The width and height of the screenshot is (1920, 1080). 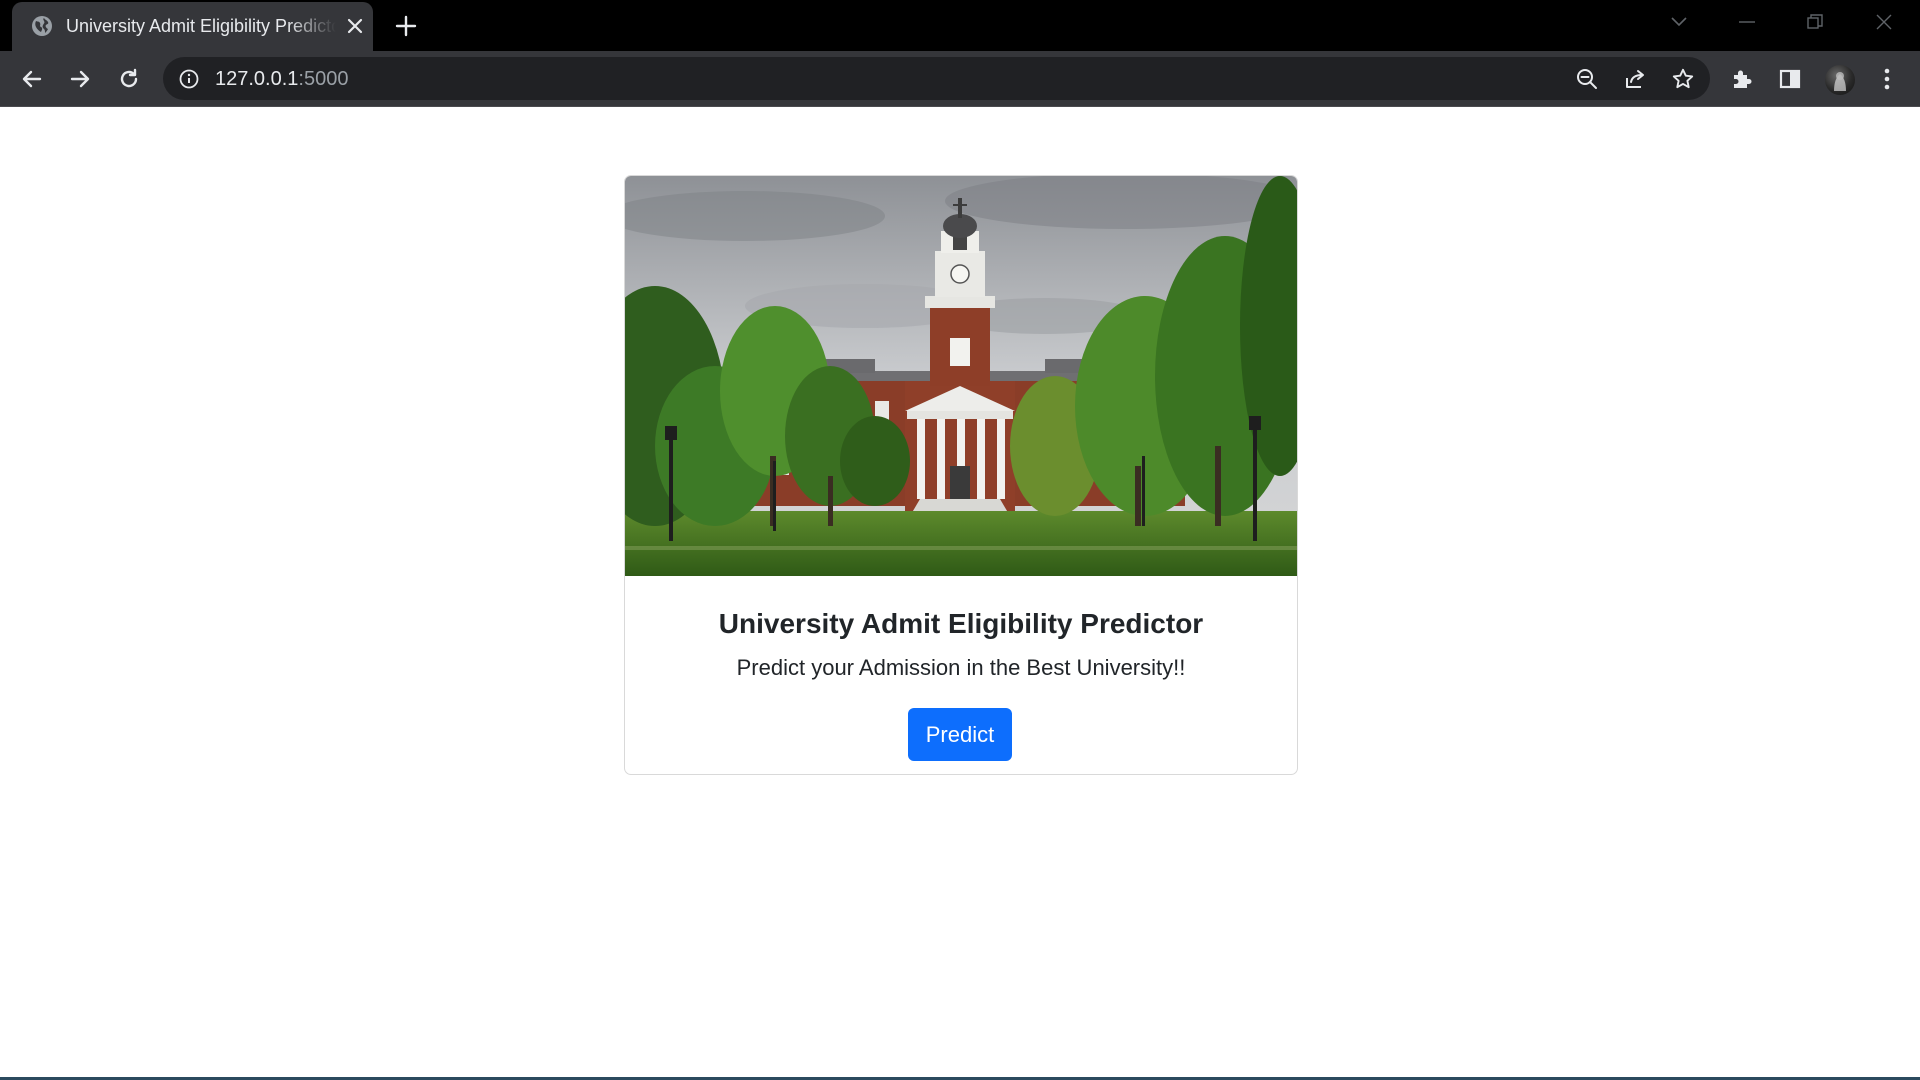 What do you see at coordinates (406, 26) in the screenshot?
I see `plus-icon` at bounding box center [406, 26].